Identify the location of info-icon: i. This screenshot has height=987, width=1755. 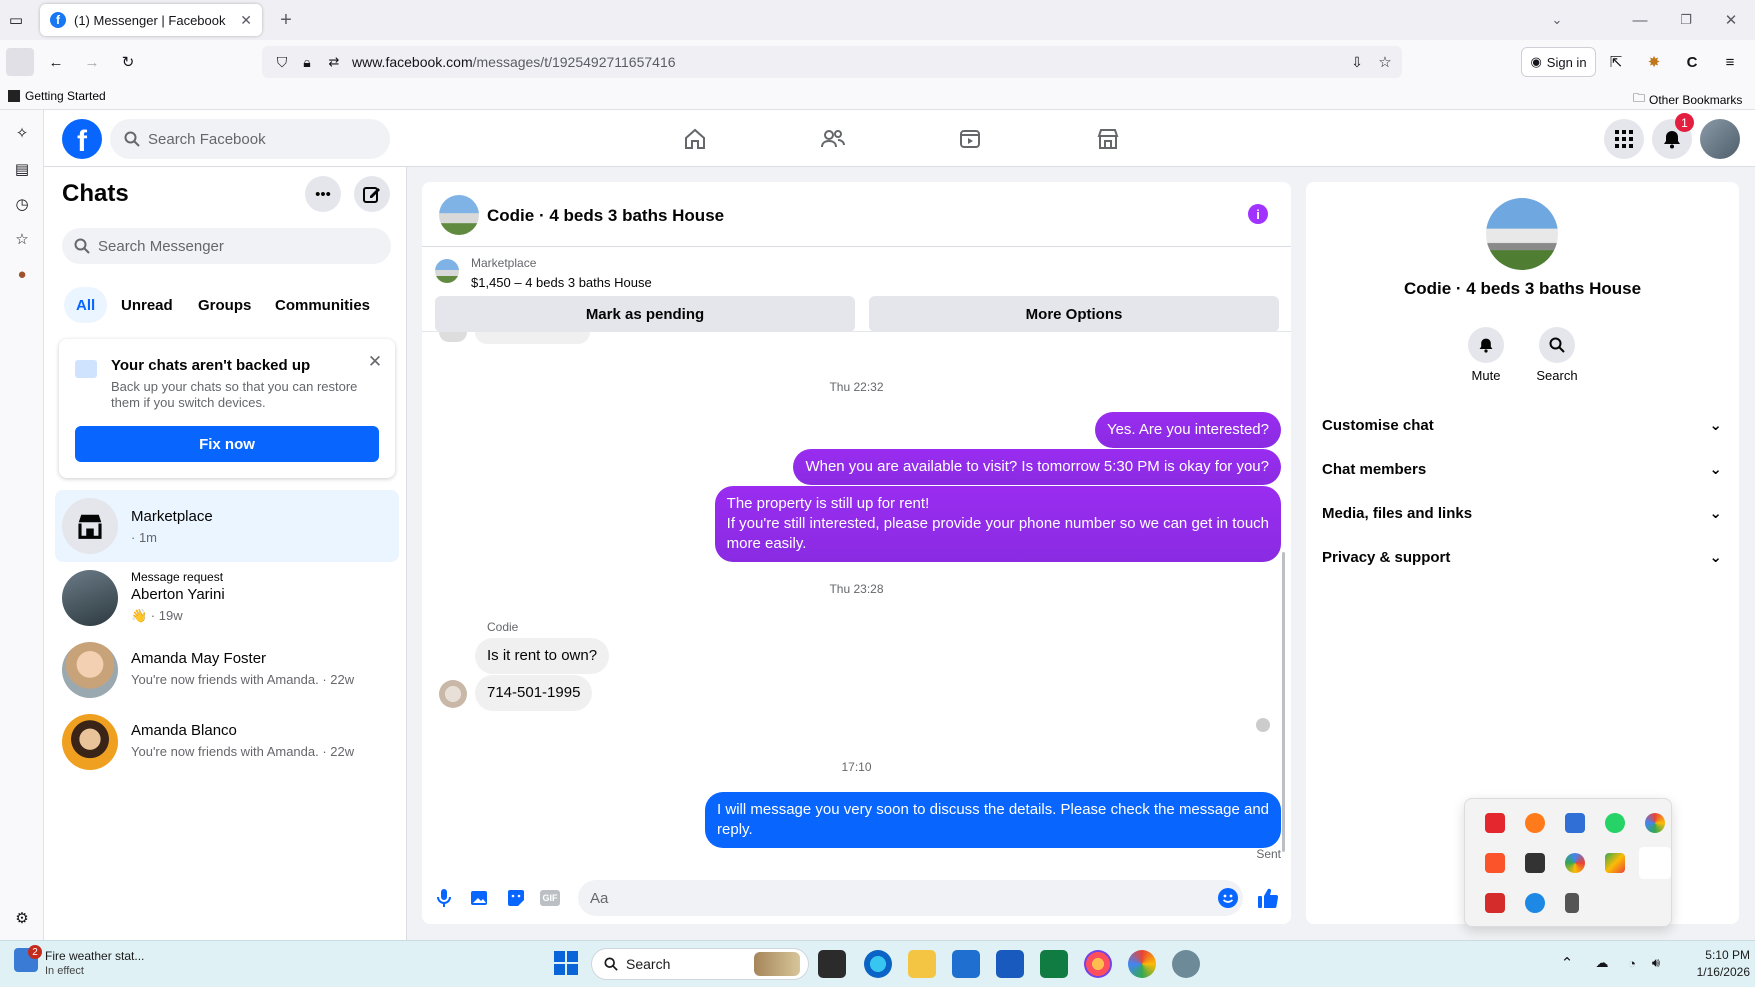
(1258, 214).